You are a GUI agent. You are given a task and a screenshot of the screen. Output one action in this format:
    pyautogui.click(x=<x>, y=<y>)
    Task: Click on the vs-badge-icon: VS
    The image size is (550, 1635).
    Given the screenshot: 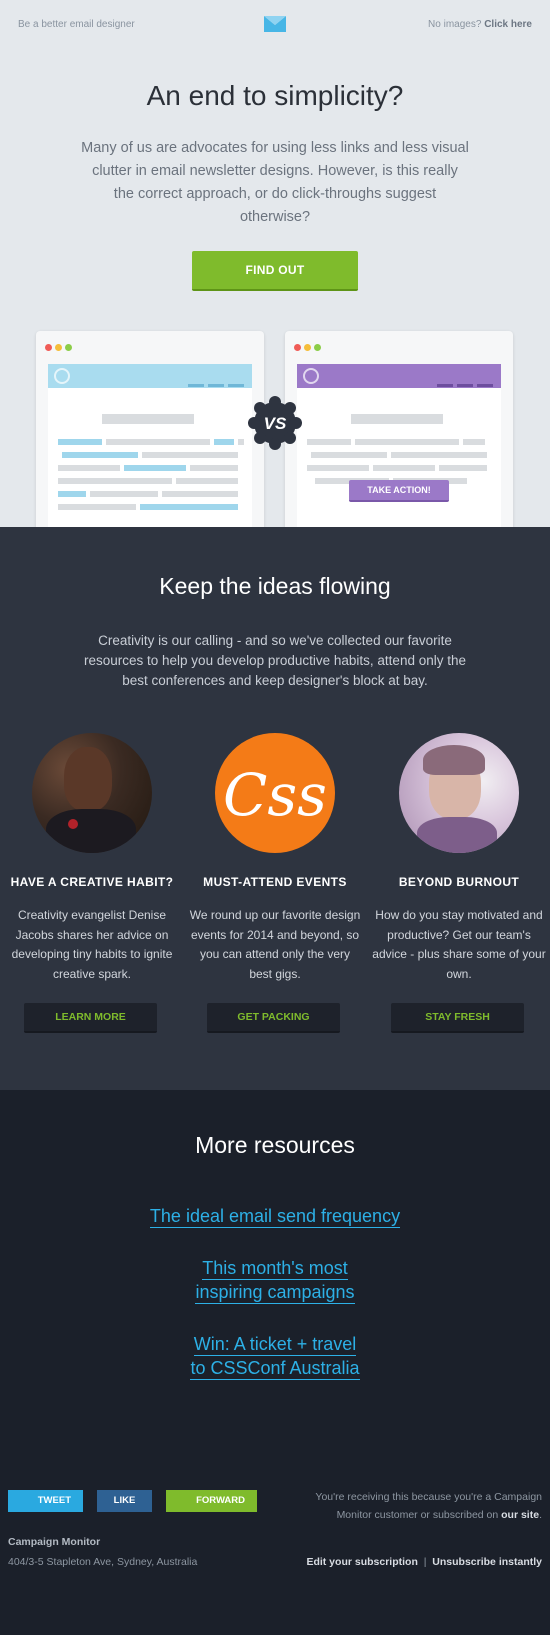 What is the action you would take?
    pyautogui.click(x=275, y=423)
    